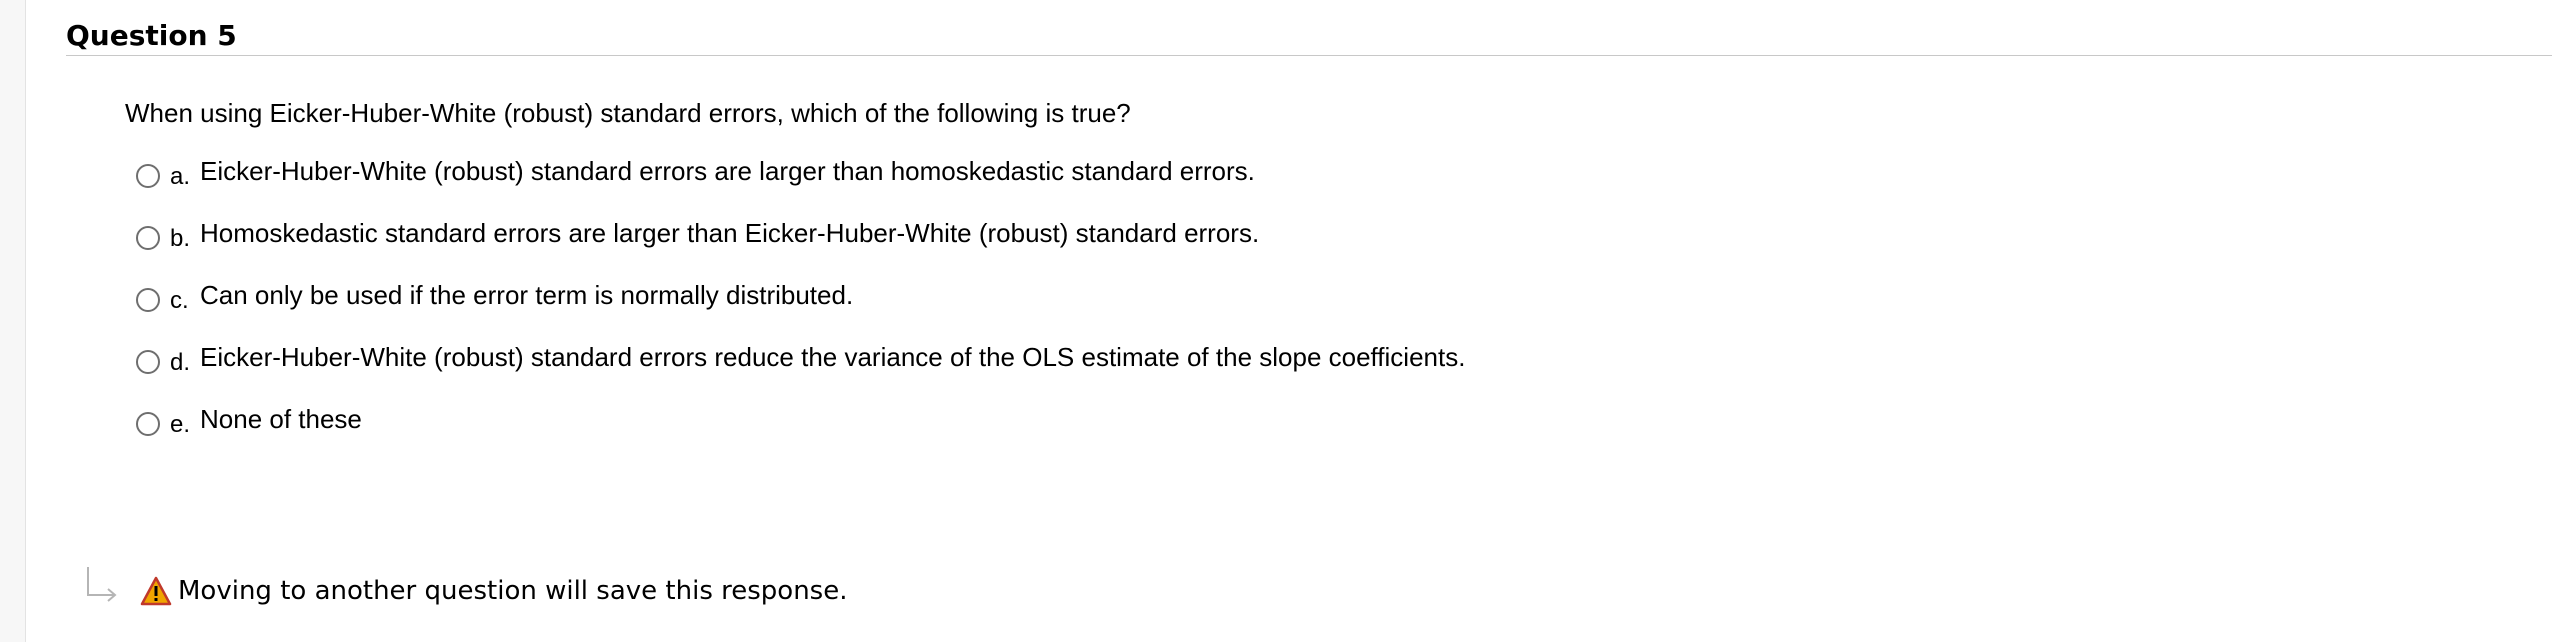 The image size is (2552, 642). I want to click on question-title: Question 5, so click(151, 35).